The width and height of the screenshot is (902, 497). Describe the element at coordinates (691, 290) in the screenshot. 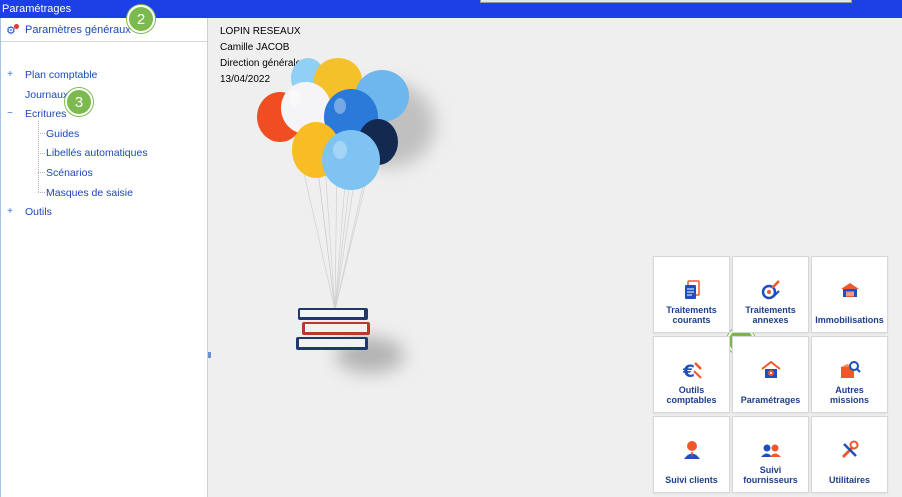

I see `documents-icon` at that location.